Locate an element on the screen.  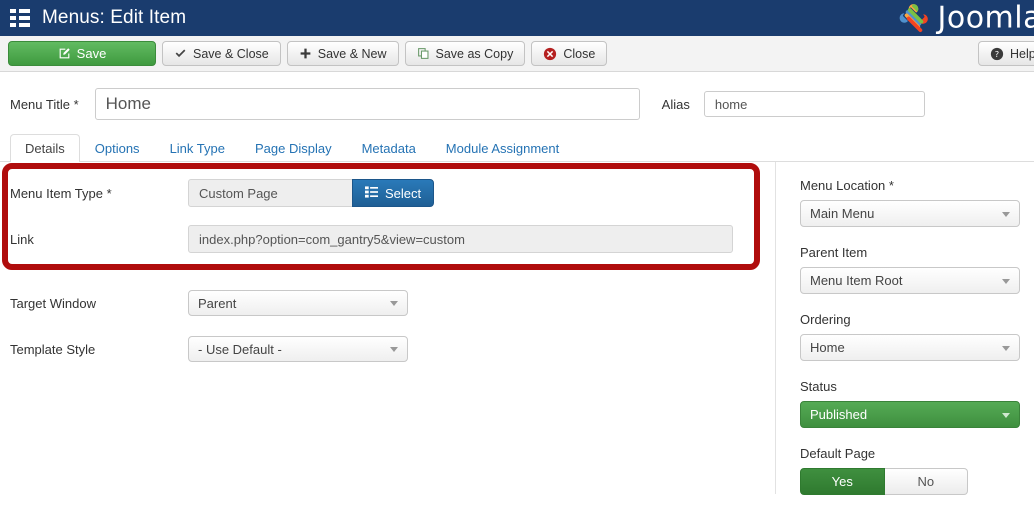
save-button-label: Save is located at coordinates (91, 53).